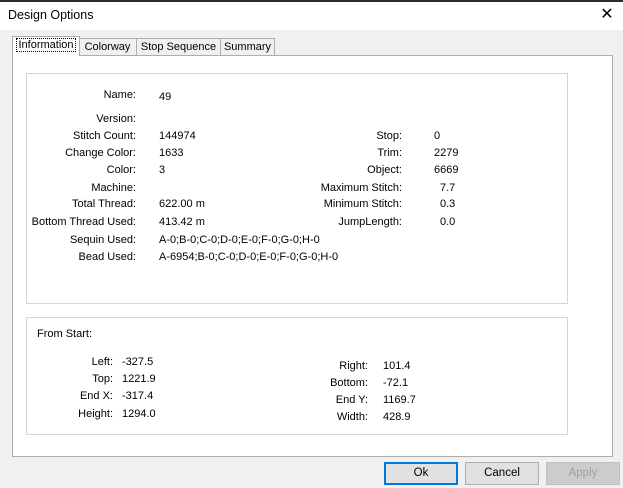 This screenshot has height=488, width=623. What do you see at coordinates (116, 119) in the screenshot?
I see `version-label: Version:` at bounding box center [116, 119].